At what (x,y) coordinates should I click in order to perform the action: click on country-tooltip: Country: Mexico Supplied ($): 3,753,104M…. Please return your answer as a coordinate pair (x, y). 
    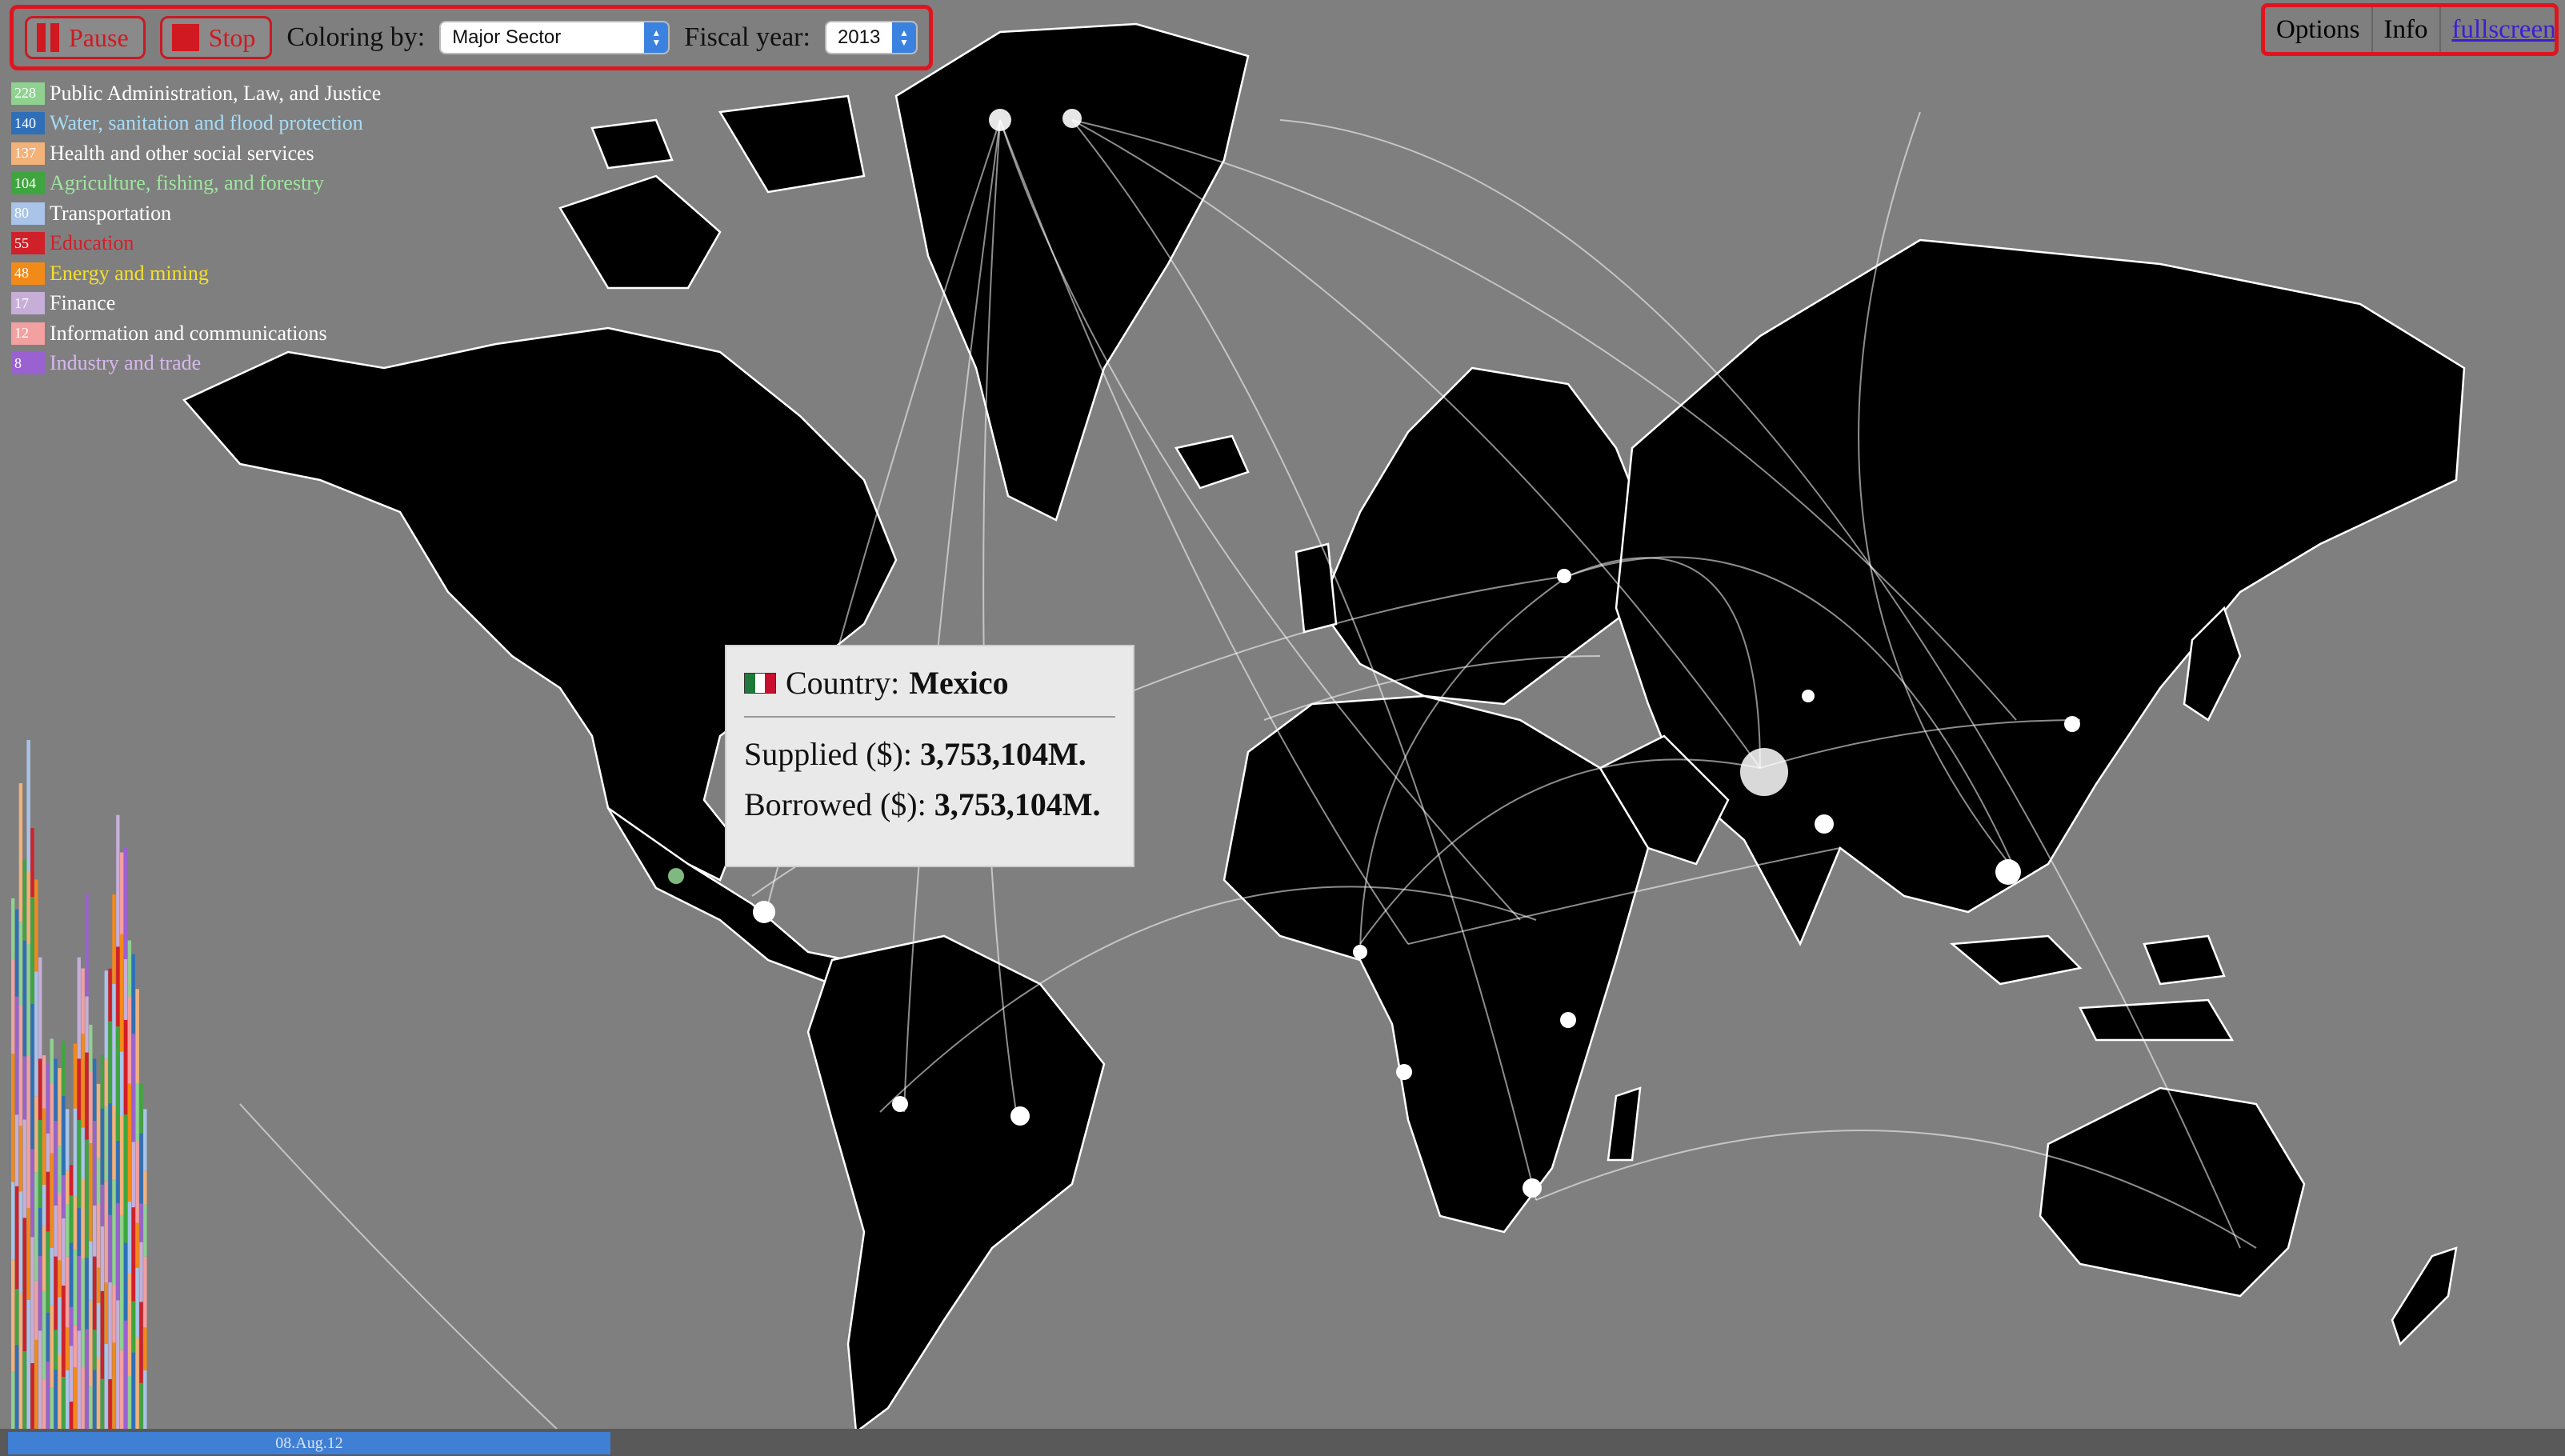
    Looking at the image, I should click on (930, 756).